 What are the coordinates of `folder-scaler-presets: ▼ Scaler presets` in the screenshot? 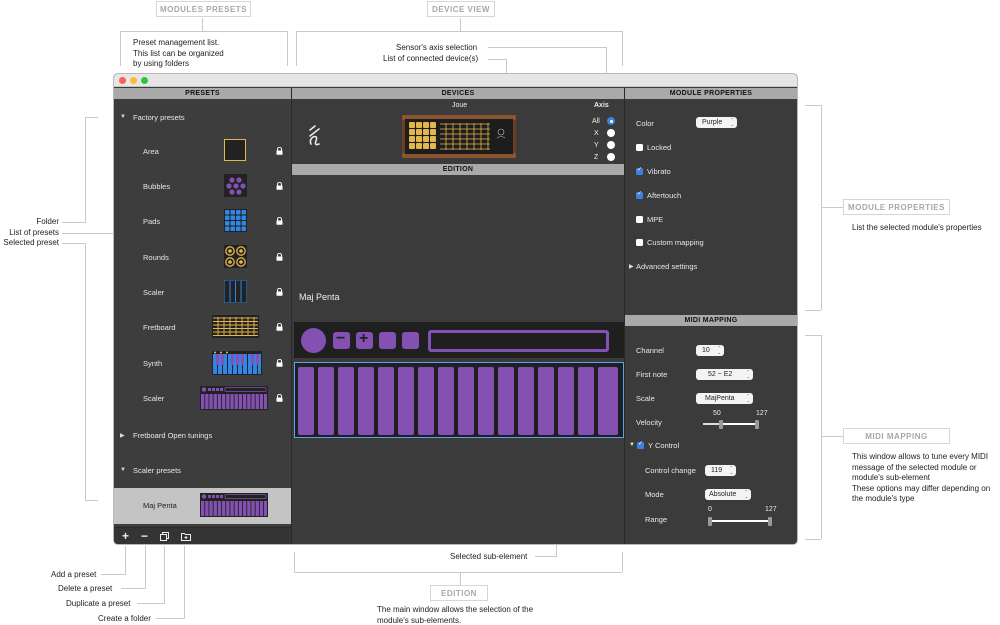 It's located at (202, 470).